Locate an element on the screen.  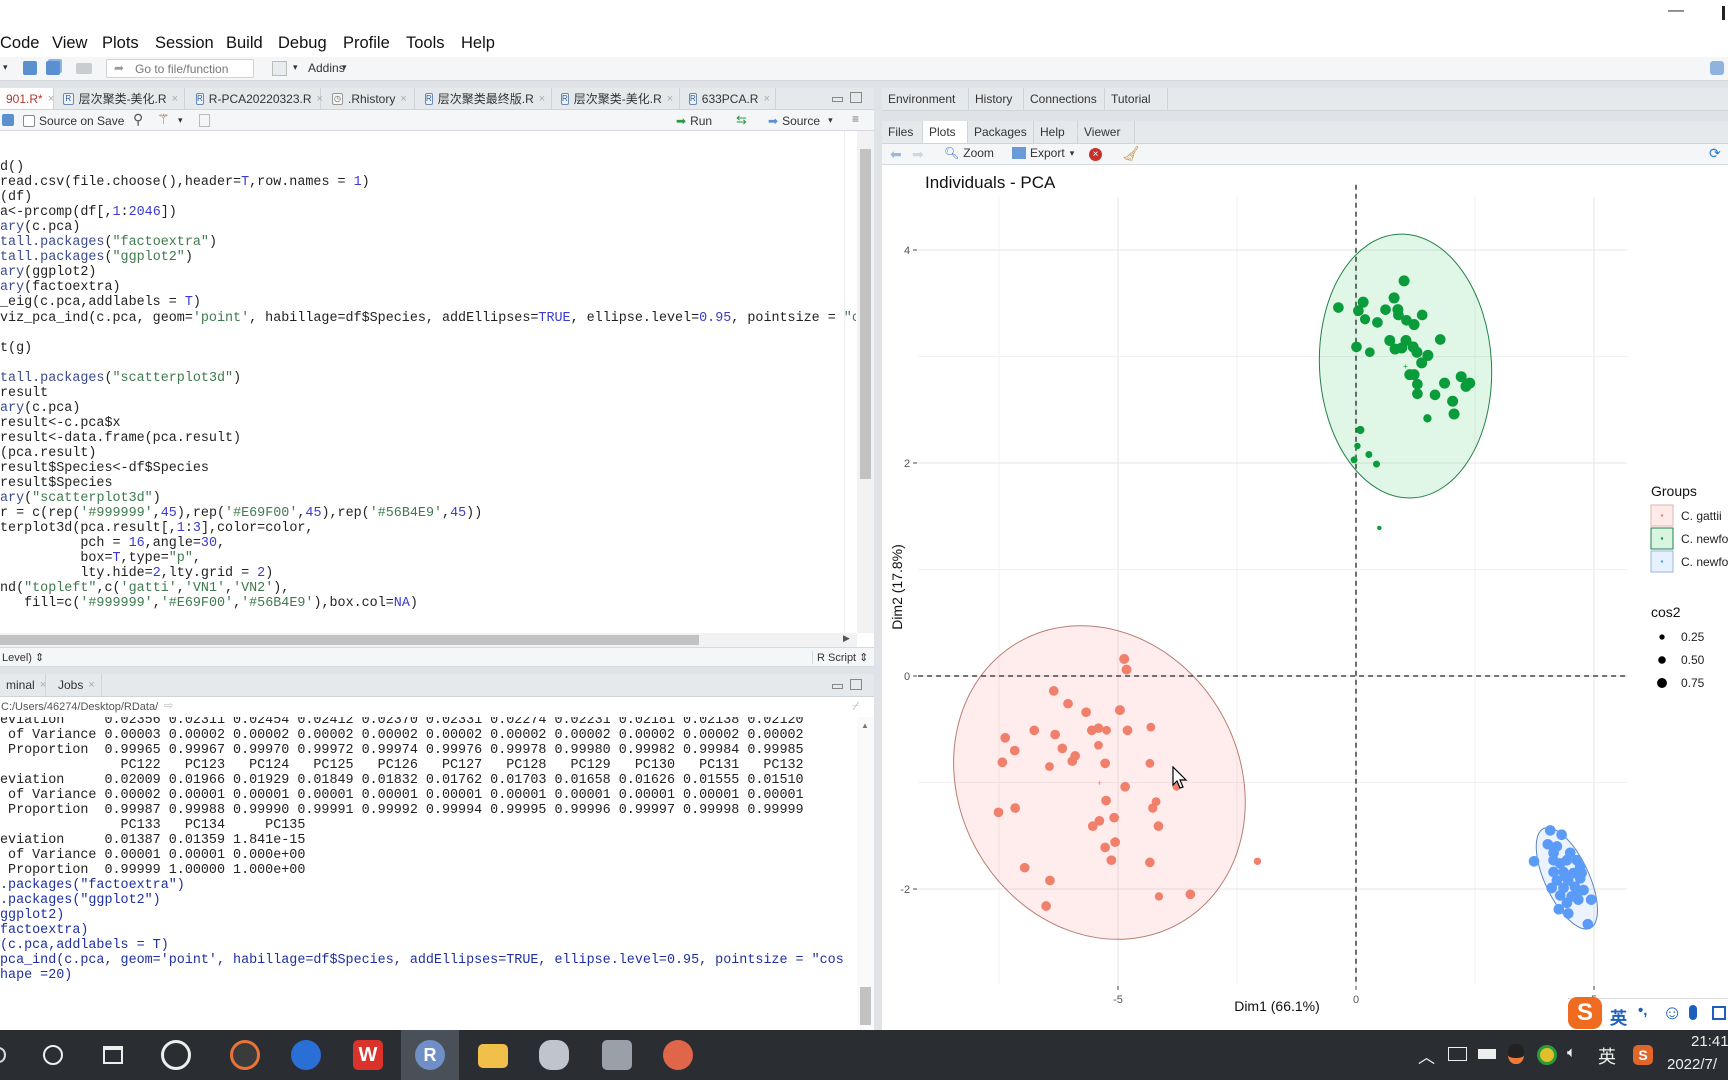
source-on-save-checkbox is located at coordinates (29, 121).